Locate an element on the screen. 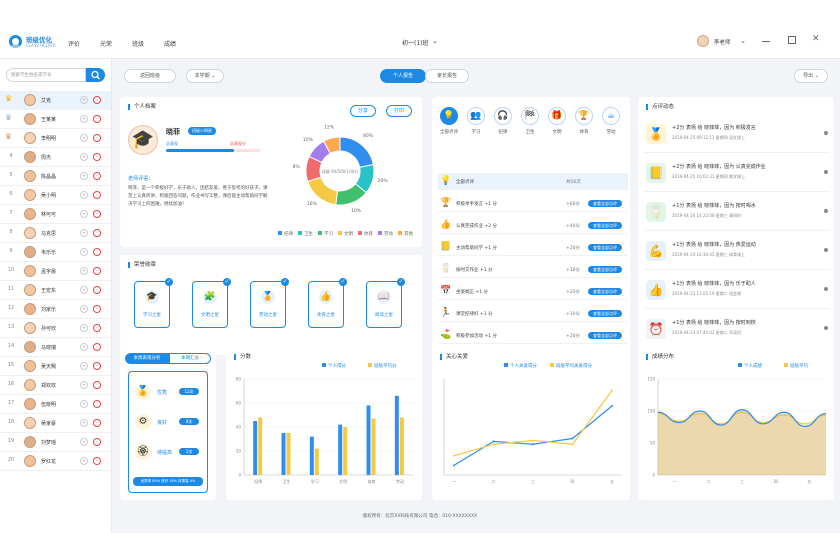 Image resolution: width=840 pixels, height=552 pixels. print-button: 打印 is located at coordinates (399, 111).